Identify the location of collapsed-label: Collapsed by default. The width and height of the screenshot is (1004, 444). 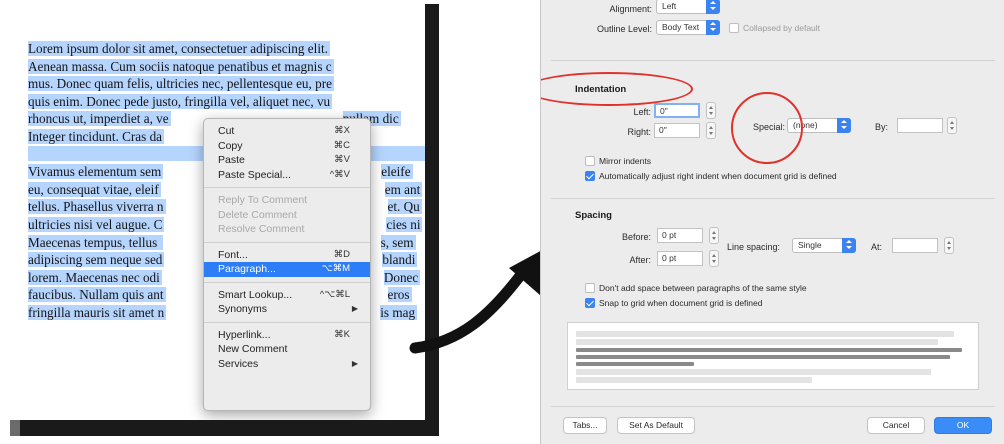
(782, 28).